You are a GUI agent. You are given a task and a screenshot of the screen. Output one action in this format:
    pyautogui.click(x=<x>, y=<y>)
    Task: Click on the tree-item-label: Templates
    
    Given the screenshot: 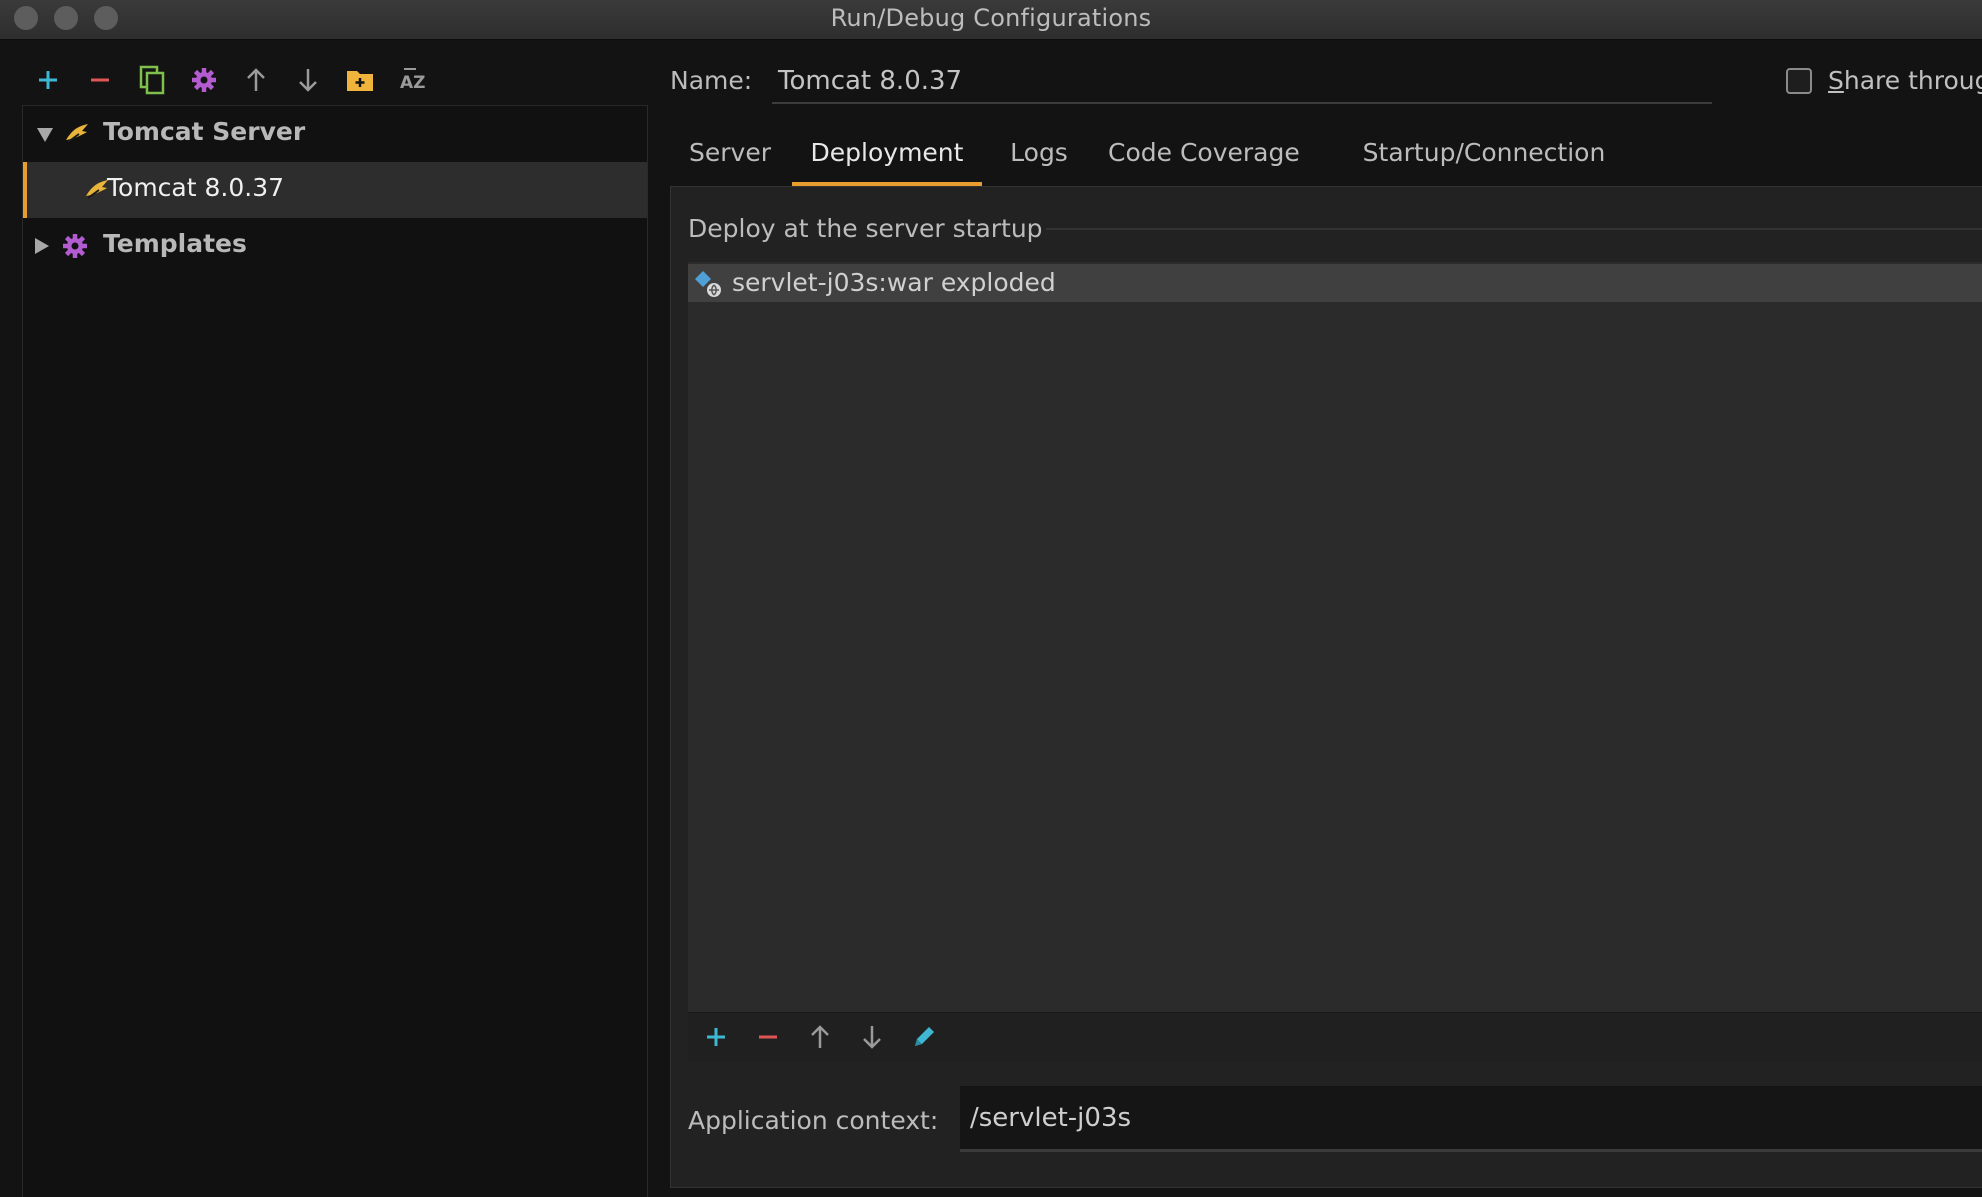 What is the action you would take?
    pyautogui.click(x=175, y=243)
    